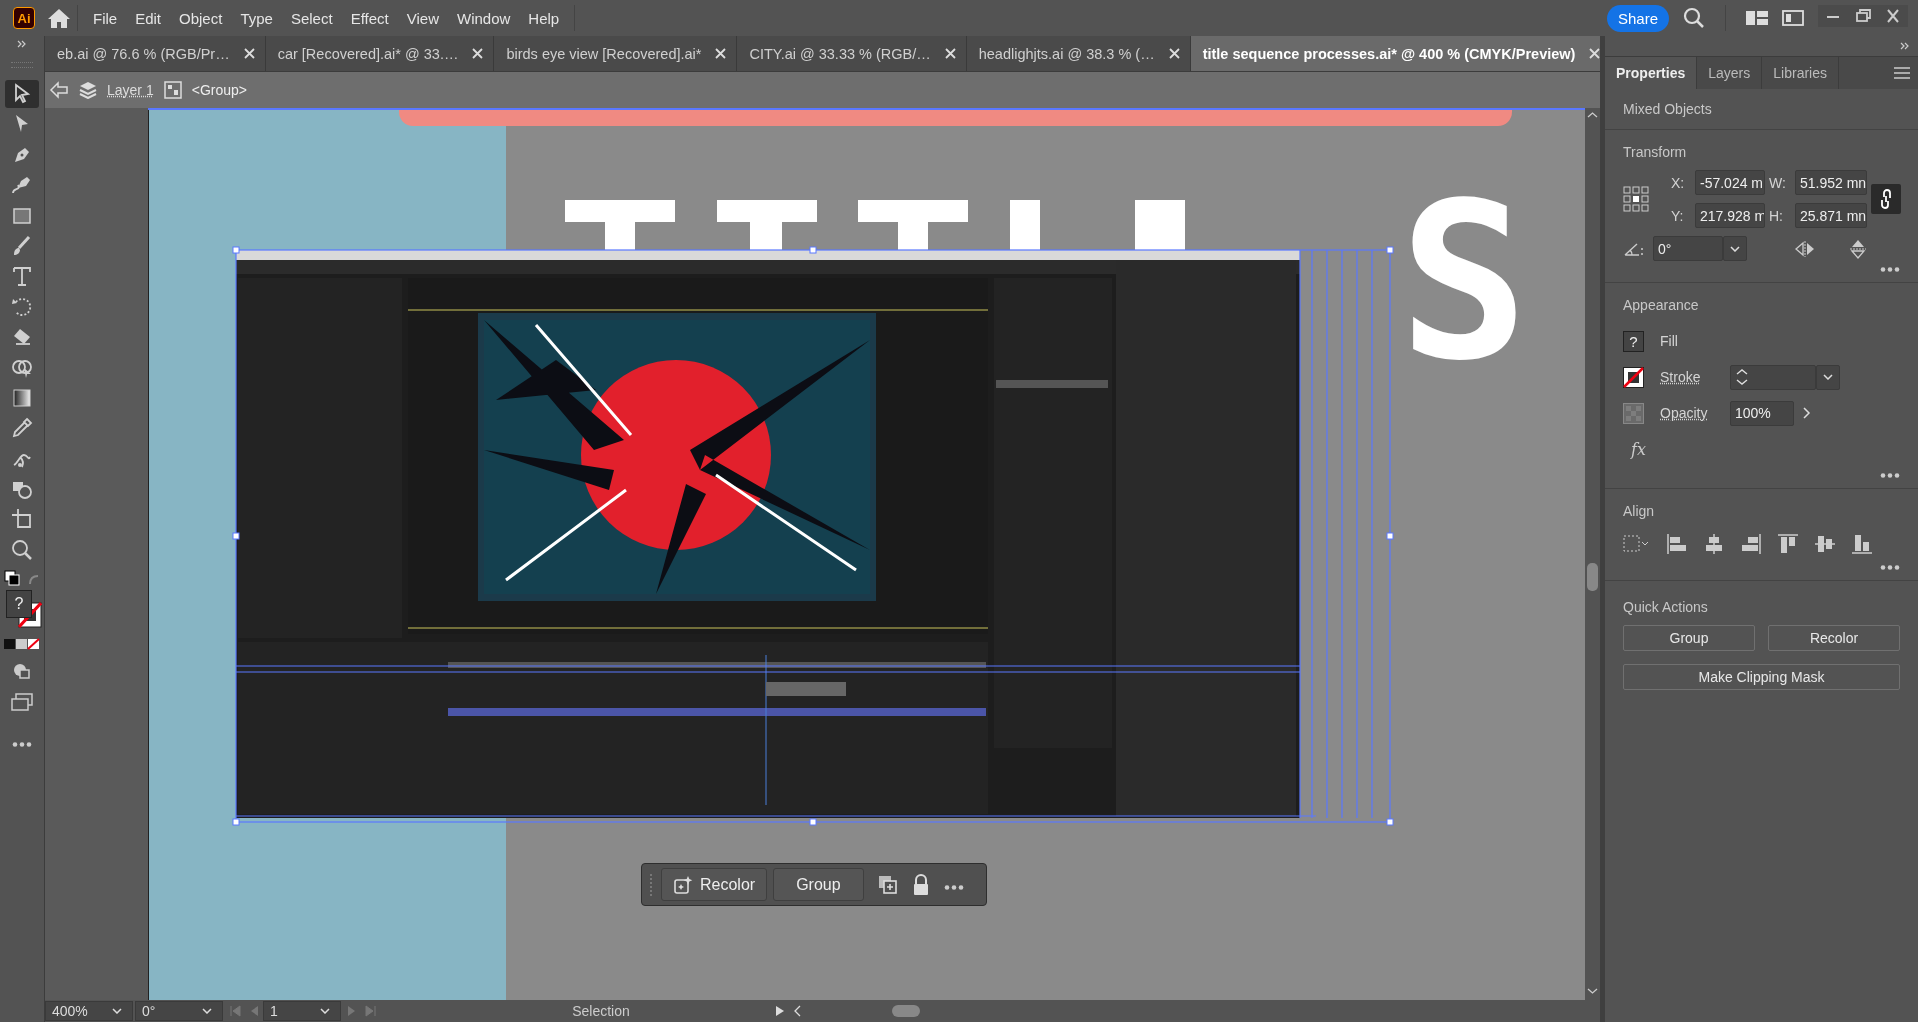  What do you see at coordinates (1677, 544) in the screenshot?
I see `align-left-icon` at bounding box center [1677, 544].